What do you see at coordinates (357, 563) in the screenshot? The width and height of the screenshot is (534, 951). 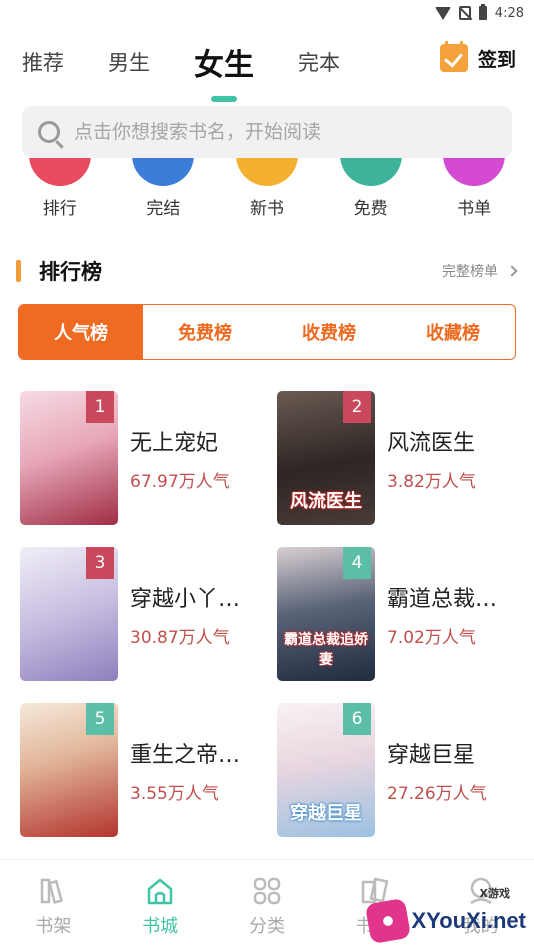 I see `rank-badge: 4` at bounding box center [357, 563].